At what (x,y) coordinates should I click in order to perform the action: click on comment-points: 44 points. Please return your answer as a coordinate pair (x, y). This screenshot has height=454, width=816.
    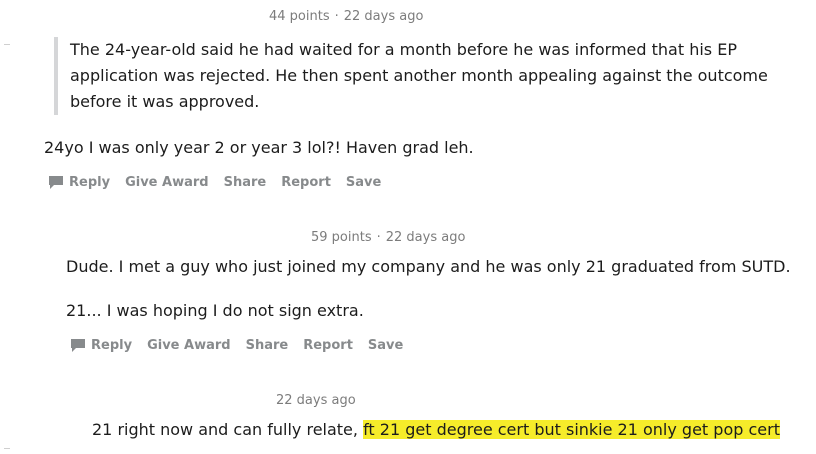
    Looking at the image, I should click on (299, 16).